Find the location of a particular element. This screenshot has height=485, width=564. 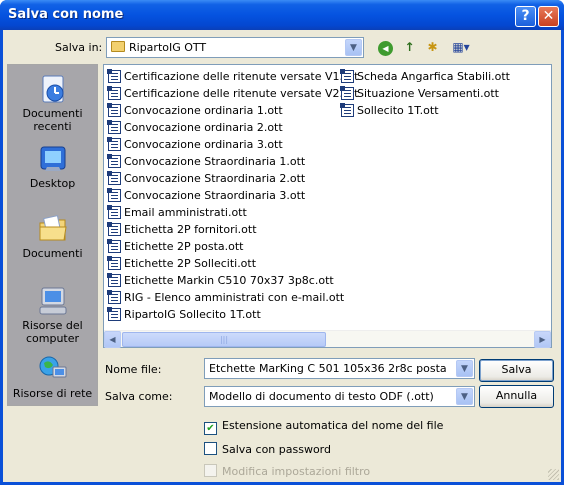

save-button: Salva is located at coordinates (516, 370).